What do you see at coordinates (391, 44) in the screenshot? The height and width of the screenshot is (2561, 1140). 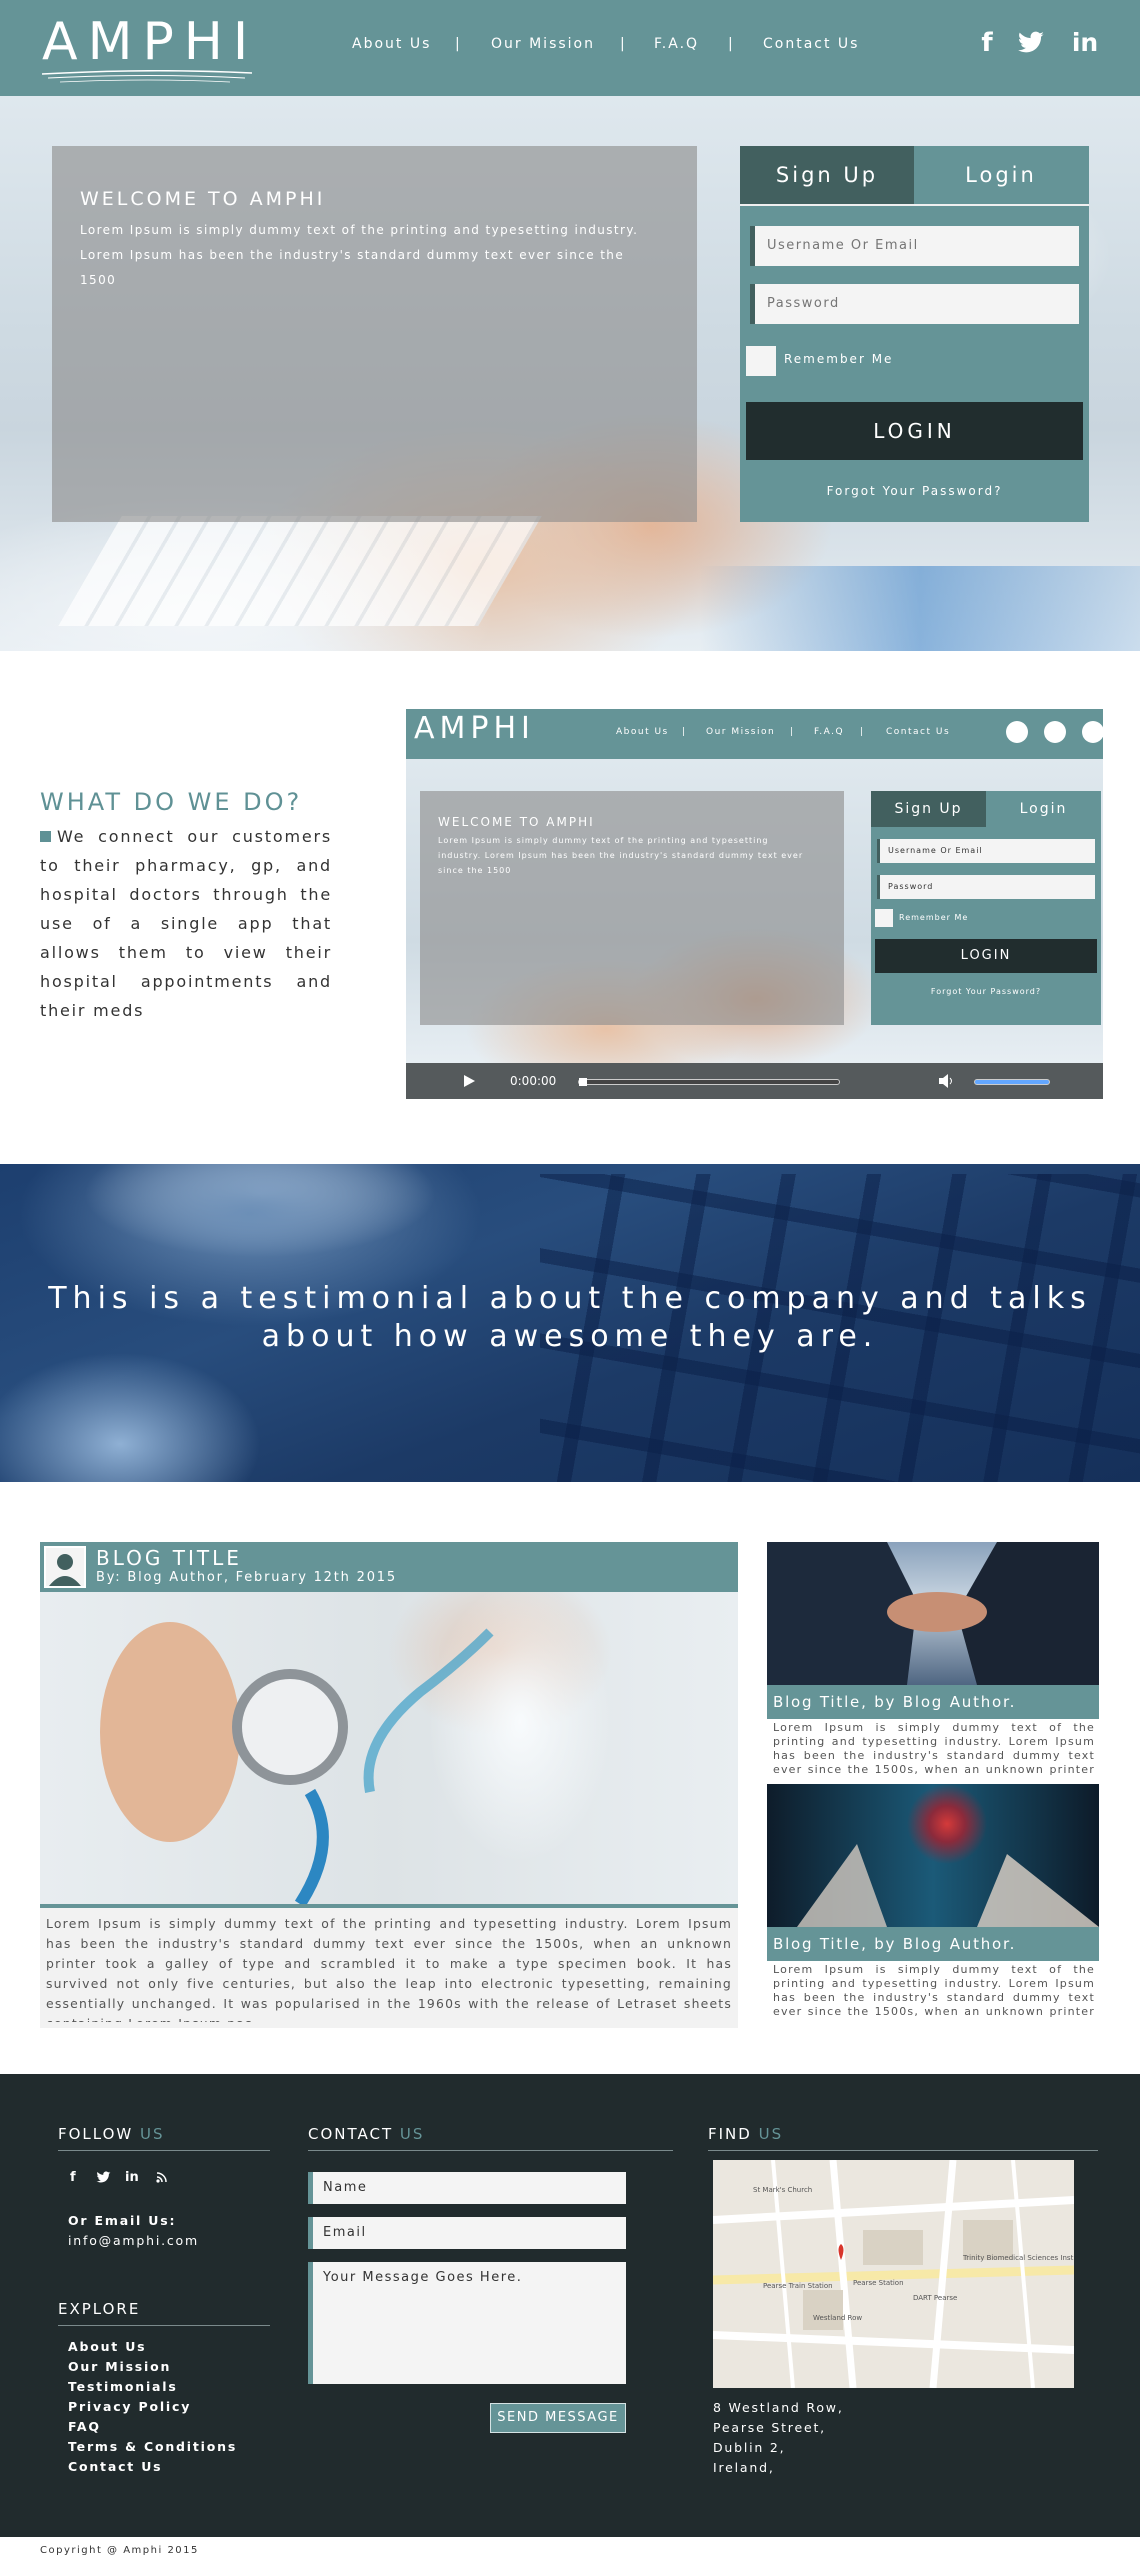 I see `nav-about-us: About Us` at bounding box center [391, 44].